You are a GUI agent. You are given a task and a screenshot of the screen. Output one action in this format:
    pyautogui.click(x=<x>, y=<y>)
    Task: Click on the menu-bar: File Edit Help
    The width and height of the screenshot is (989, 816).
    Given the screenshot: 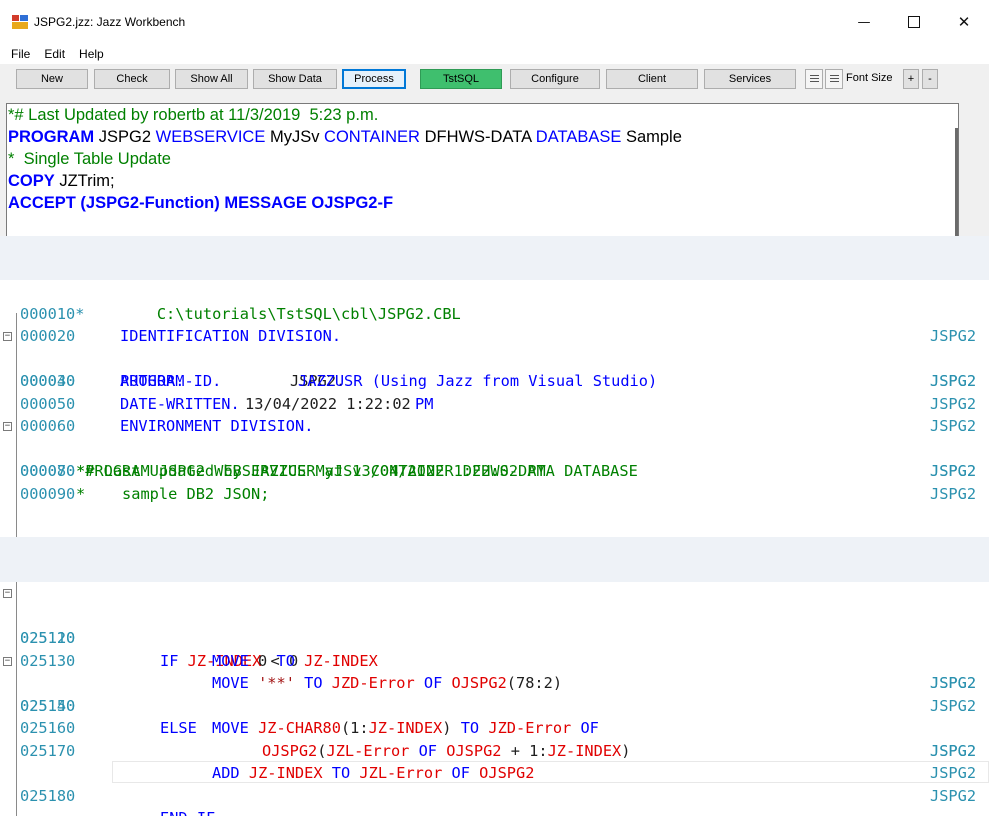 What is the action you would take?
    pyautogui.click(x=494, y=54)
    